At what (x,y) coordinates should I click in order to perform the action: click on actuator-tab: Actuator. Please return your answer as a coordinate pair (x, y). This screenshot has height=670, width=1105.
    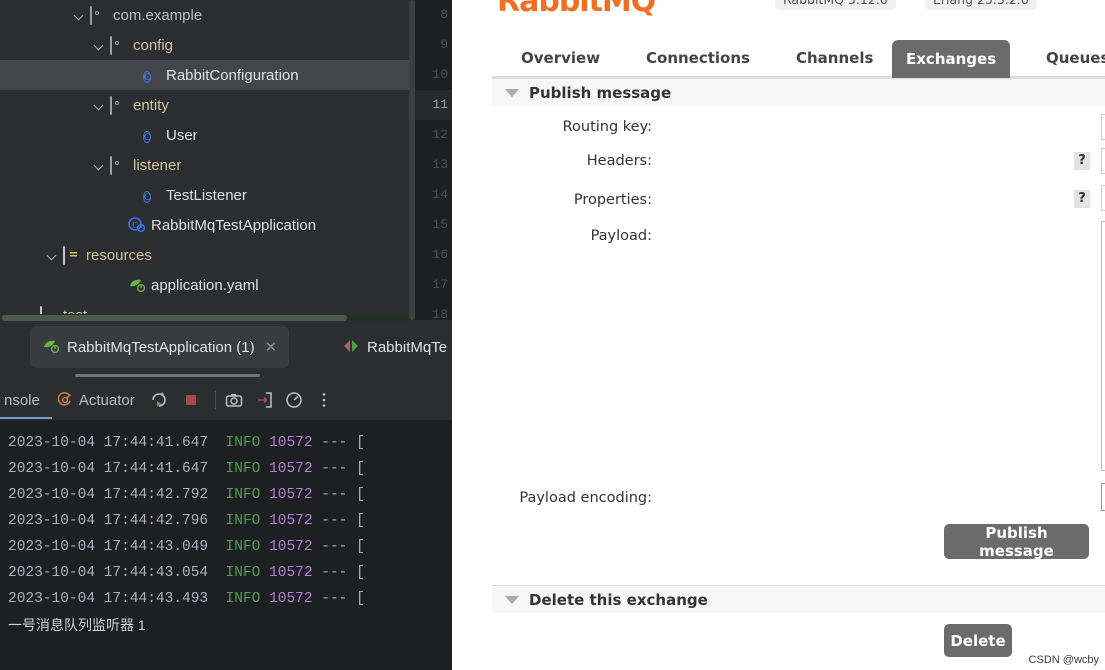
    Looking at the image, I should click on (94, 400).